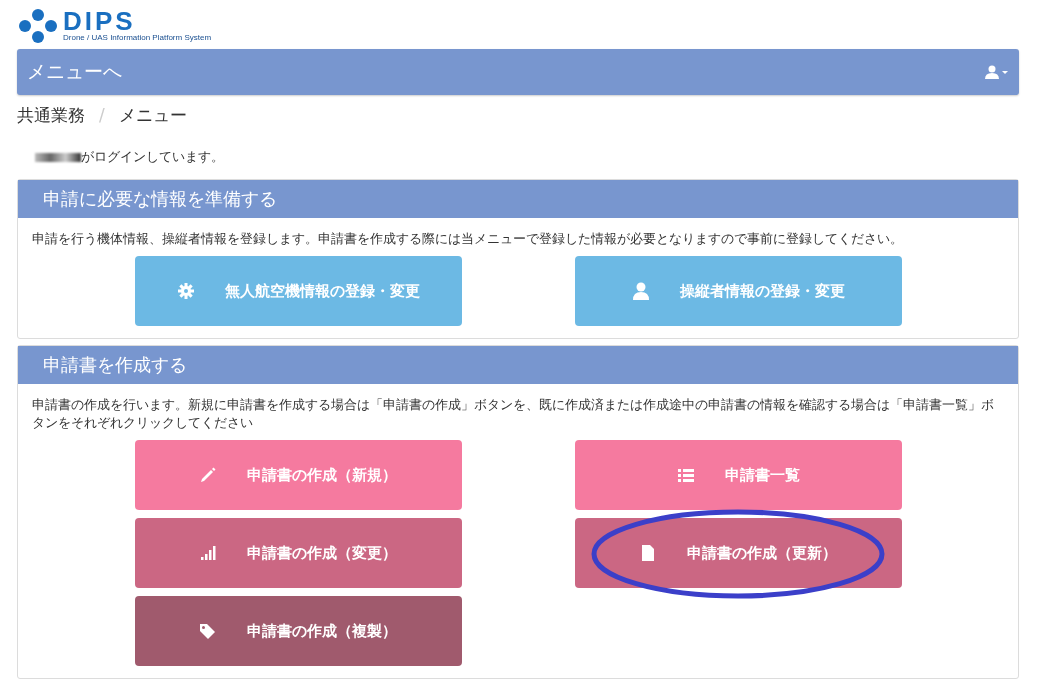  What do you see at coordinates (685, 475) in the screenshot?
I see `list-icon` at bounding box center [685, 475].